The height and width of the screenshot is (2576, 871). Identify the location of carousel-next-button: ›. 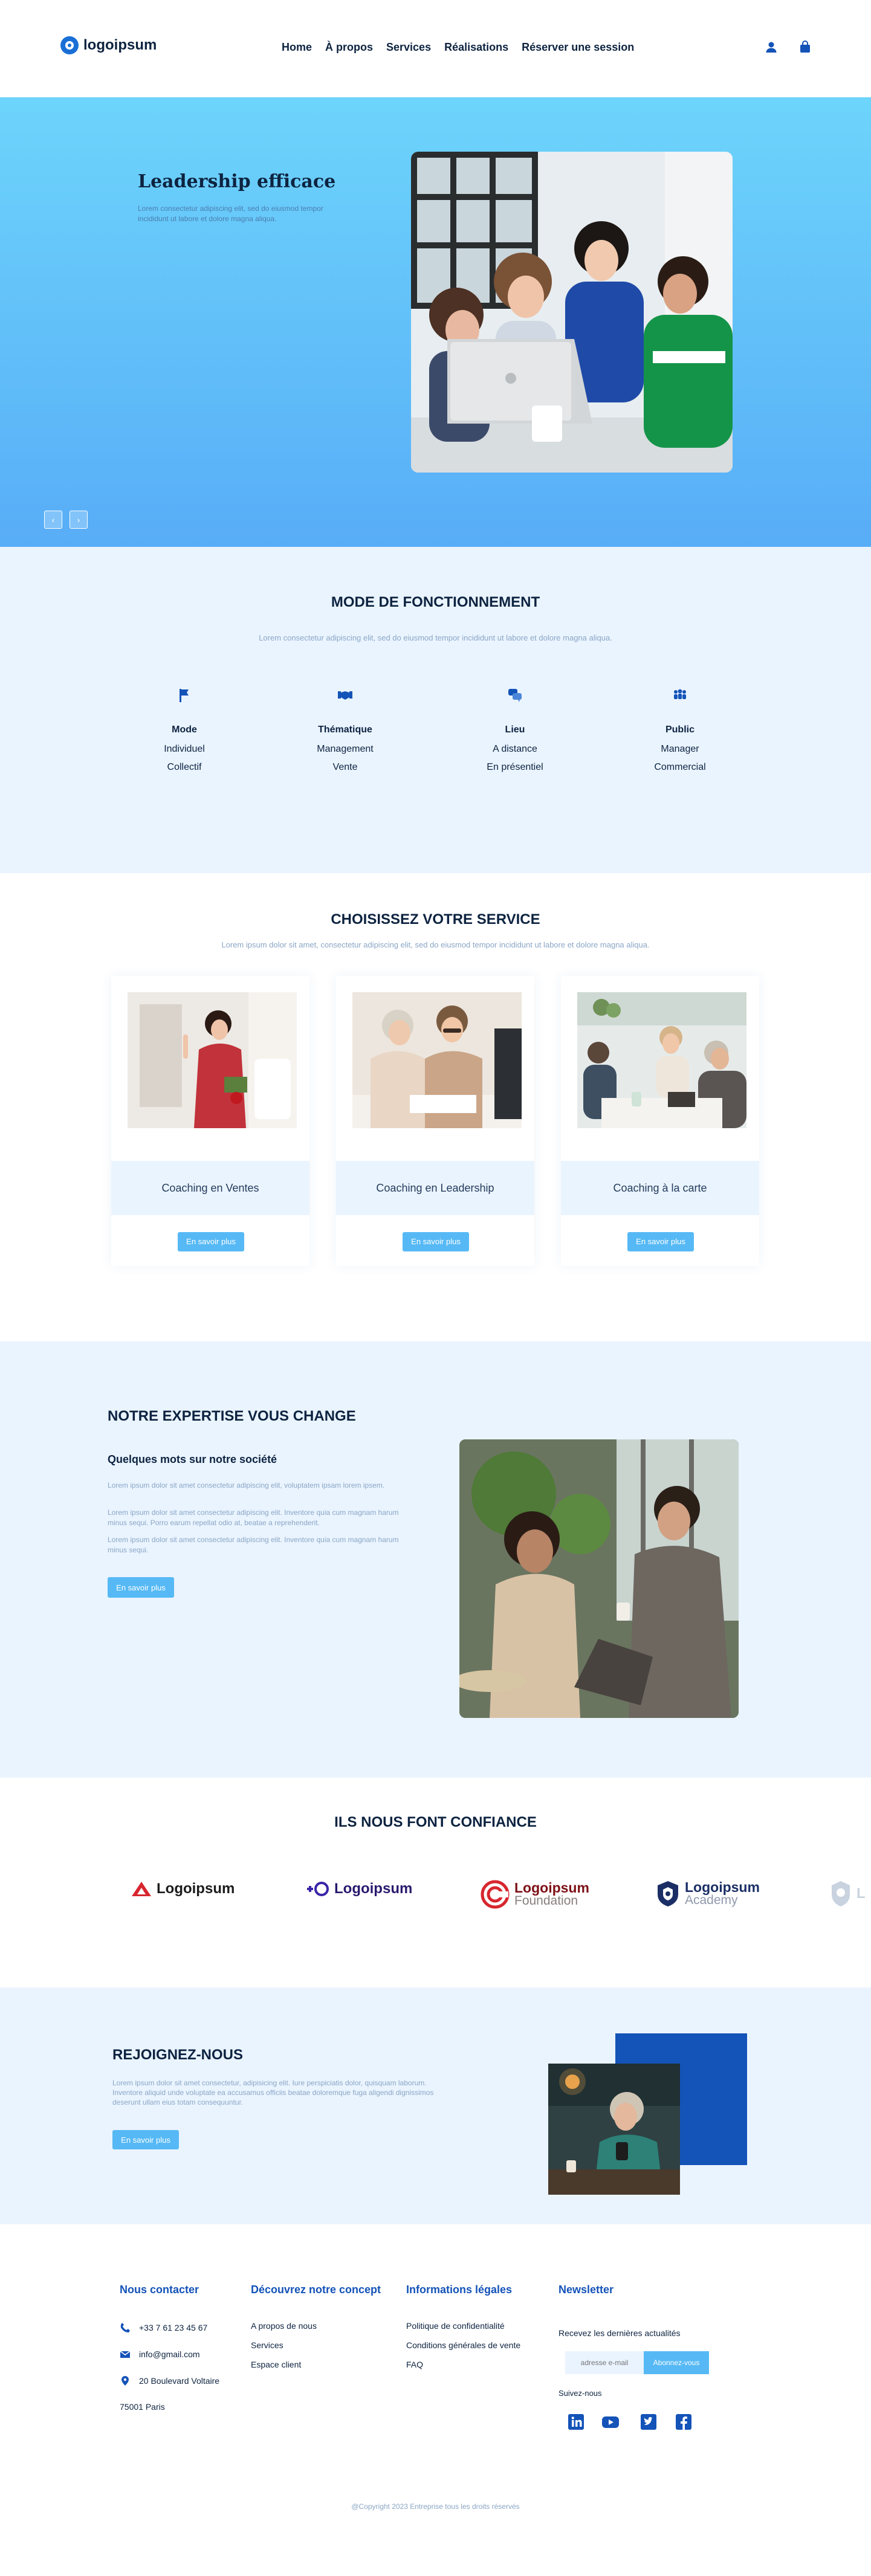
(79, 520).